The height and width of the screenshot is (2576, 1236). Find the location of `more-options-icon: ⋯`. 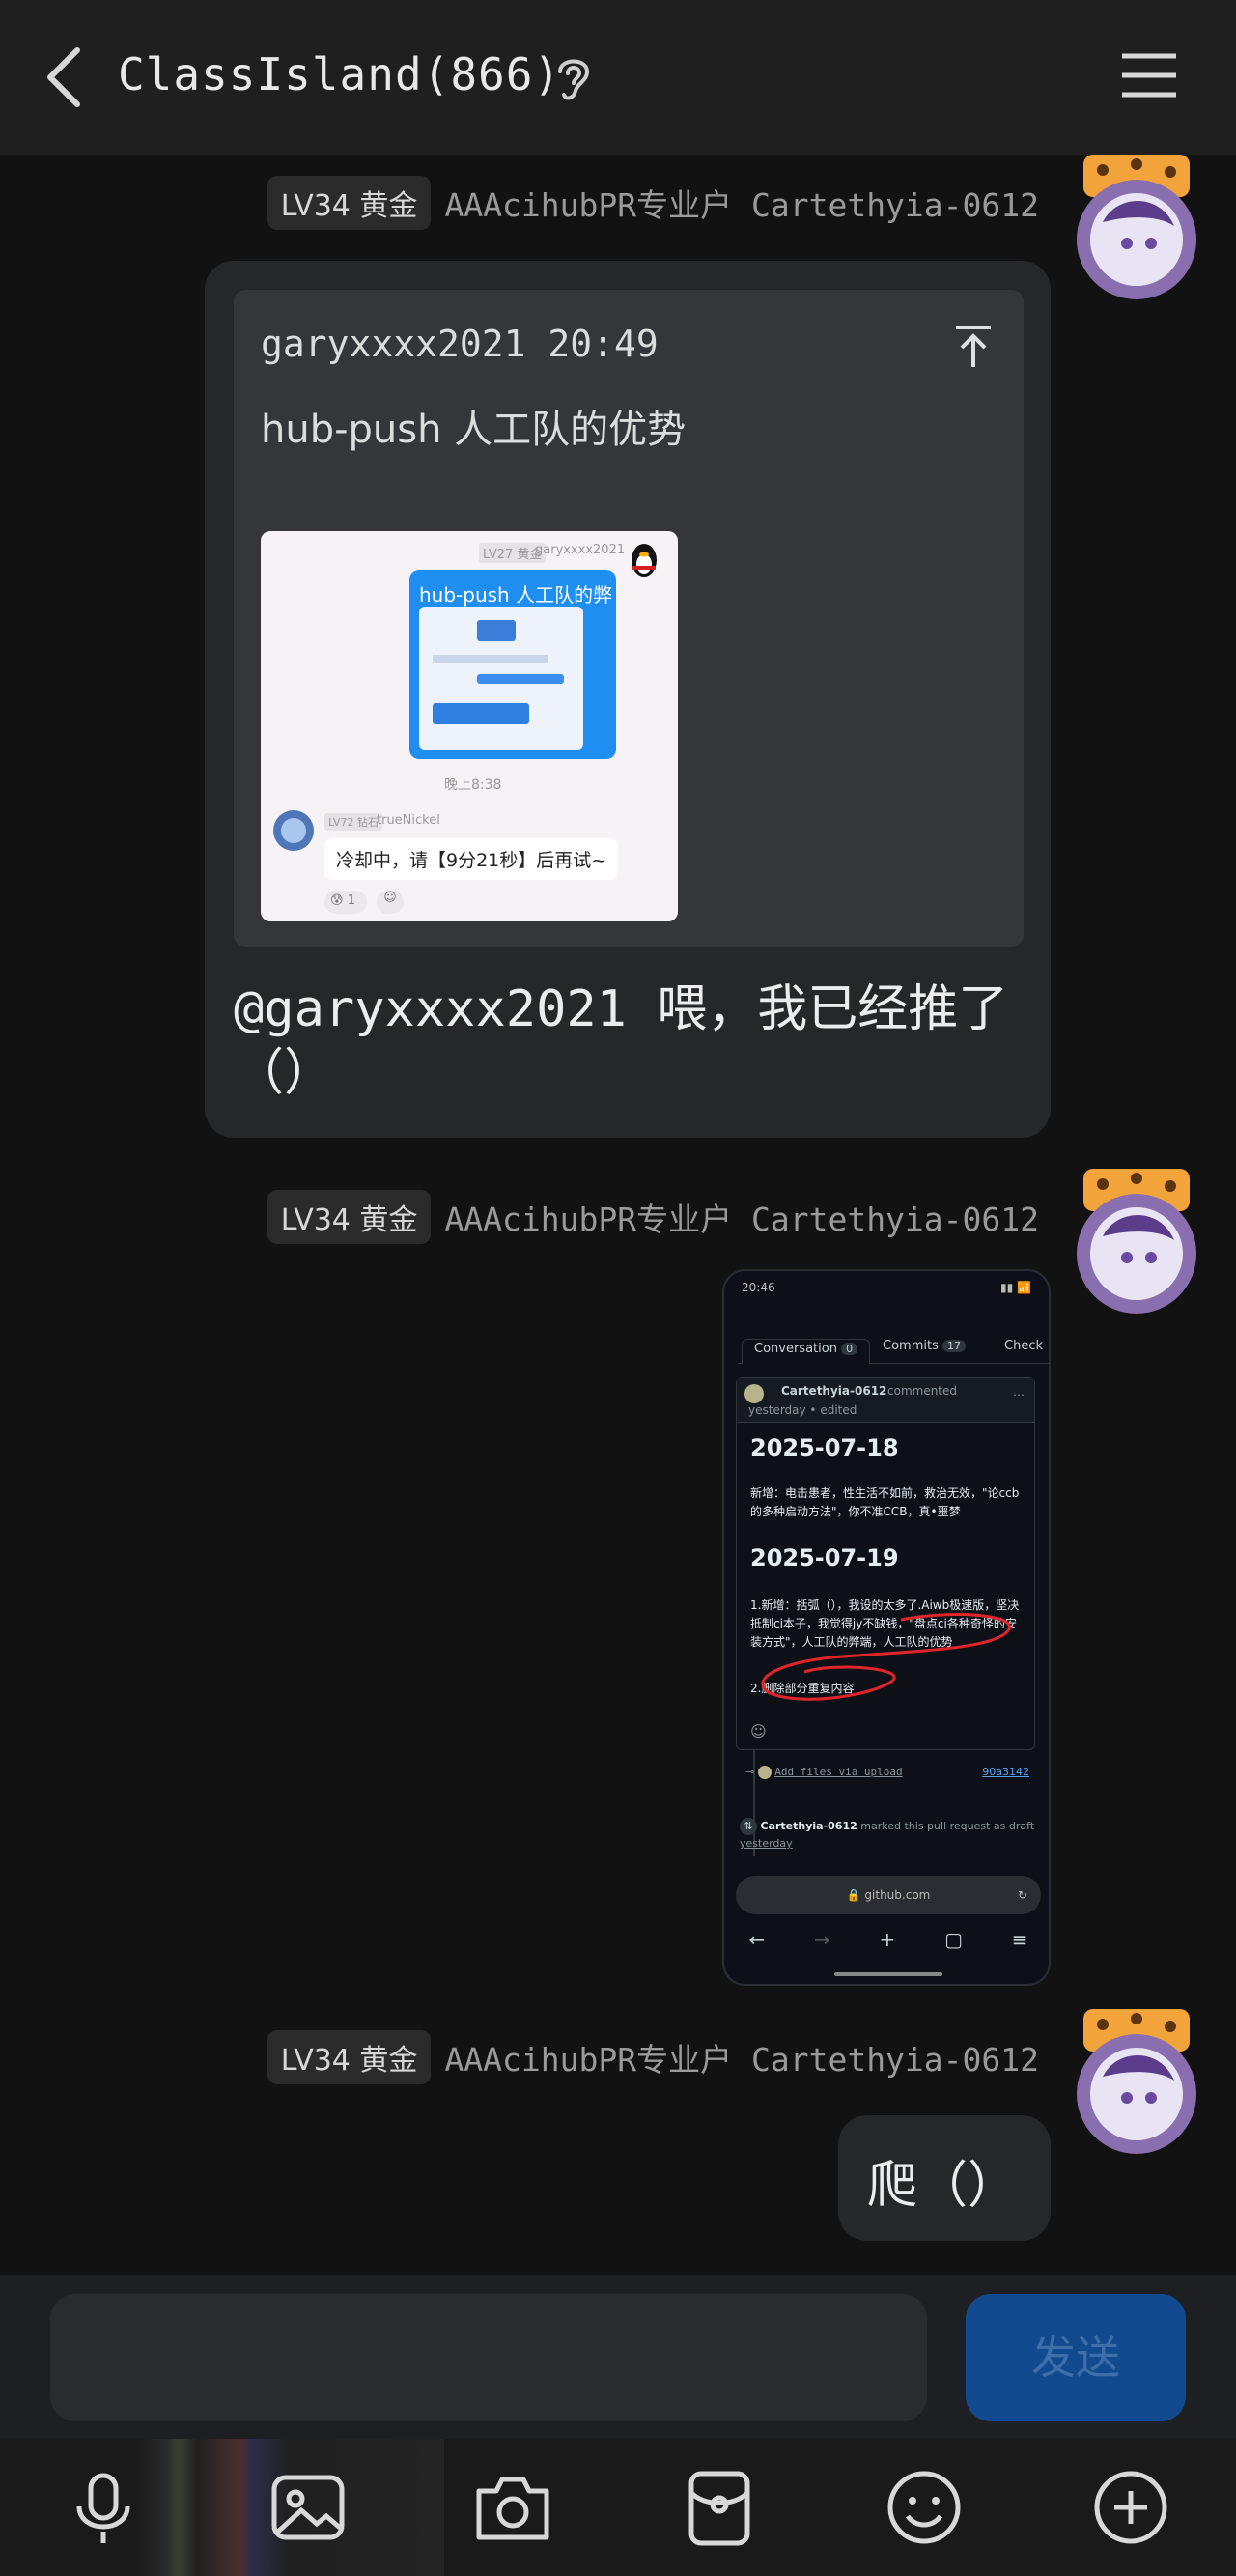

more-options-icon: ⋯ is located at coordinates (1019, 1394).